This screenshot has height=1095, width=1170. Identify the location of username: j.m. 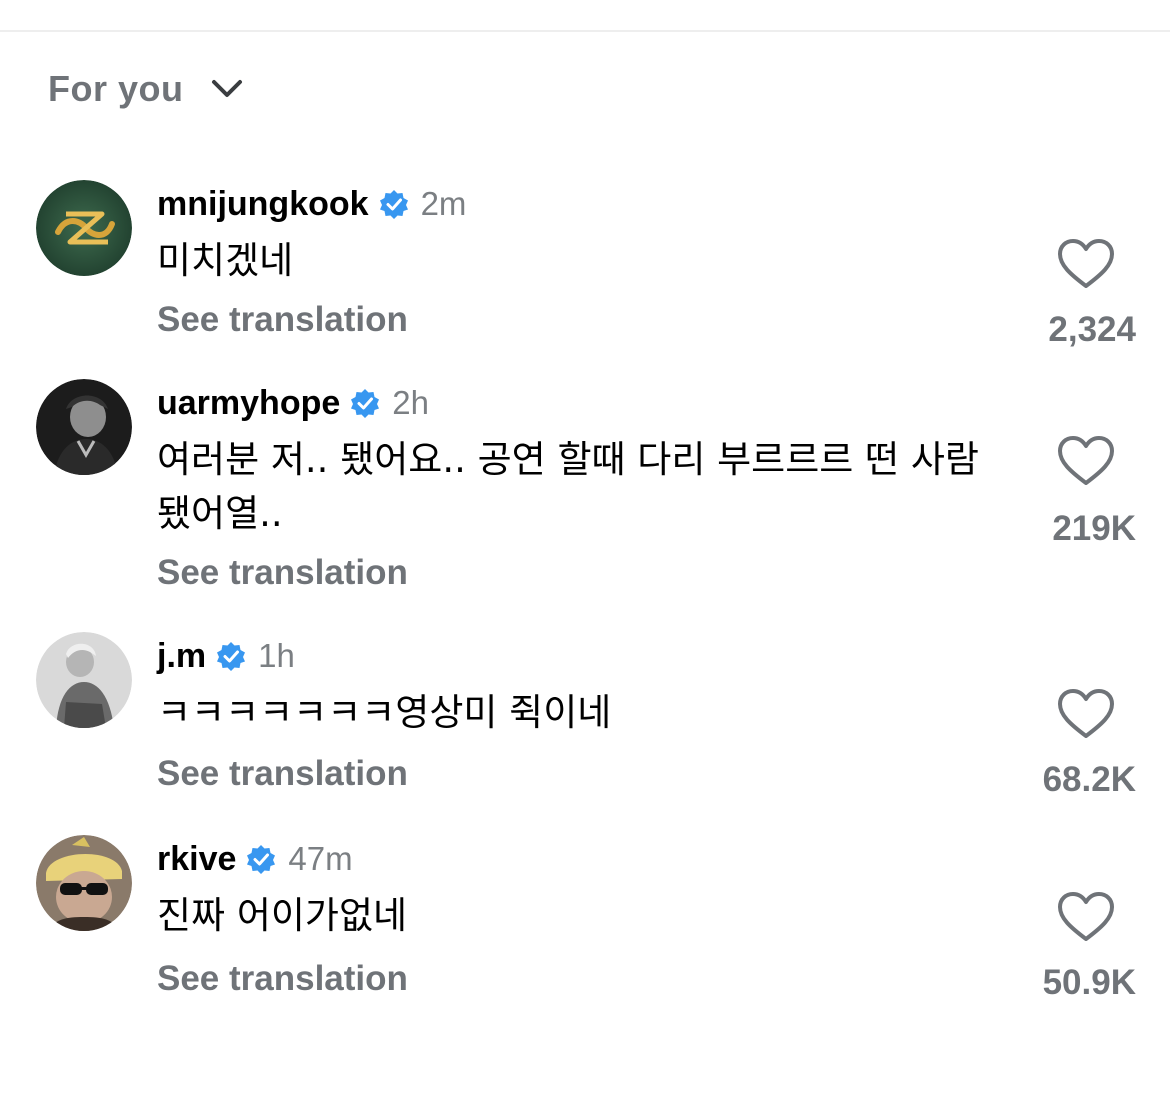
(181, 656).